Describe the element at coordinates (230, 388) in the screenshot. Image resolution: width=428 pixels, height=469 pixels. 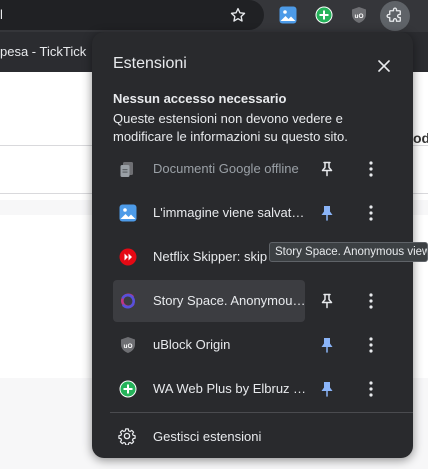
I see `extension-name: WA Web Plus by Elbruz Technologies` at that location.